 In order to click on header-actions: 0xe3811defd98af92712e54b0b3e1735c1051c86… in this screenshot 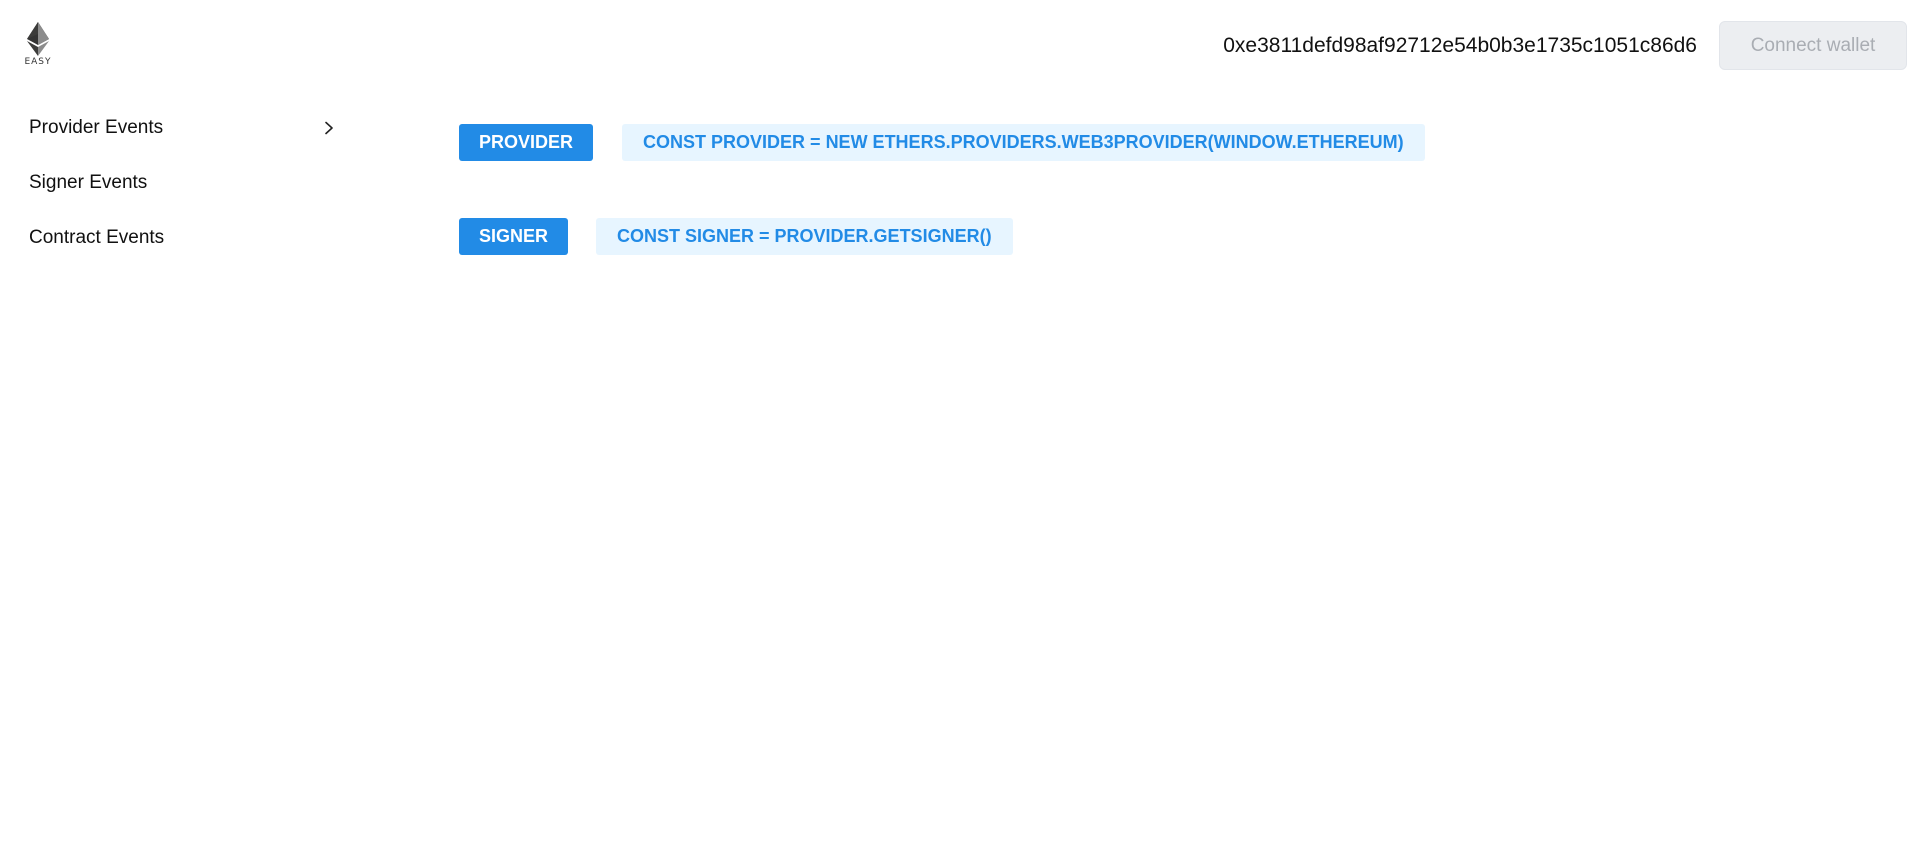, I will do `click(1565, 45)`.